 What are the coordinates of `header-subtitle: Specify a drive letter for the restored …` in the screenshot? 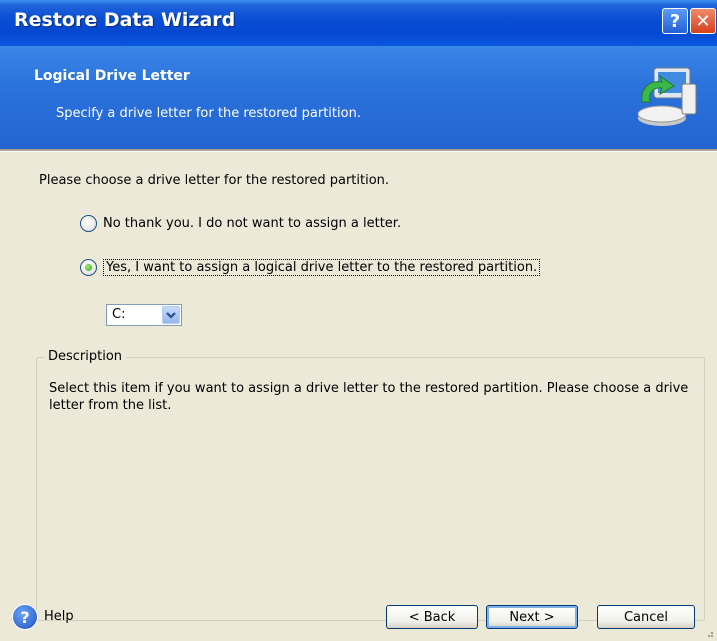 It's located at (208, 113).